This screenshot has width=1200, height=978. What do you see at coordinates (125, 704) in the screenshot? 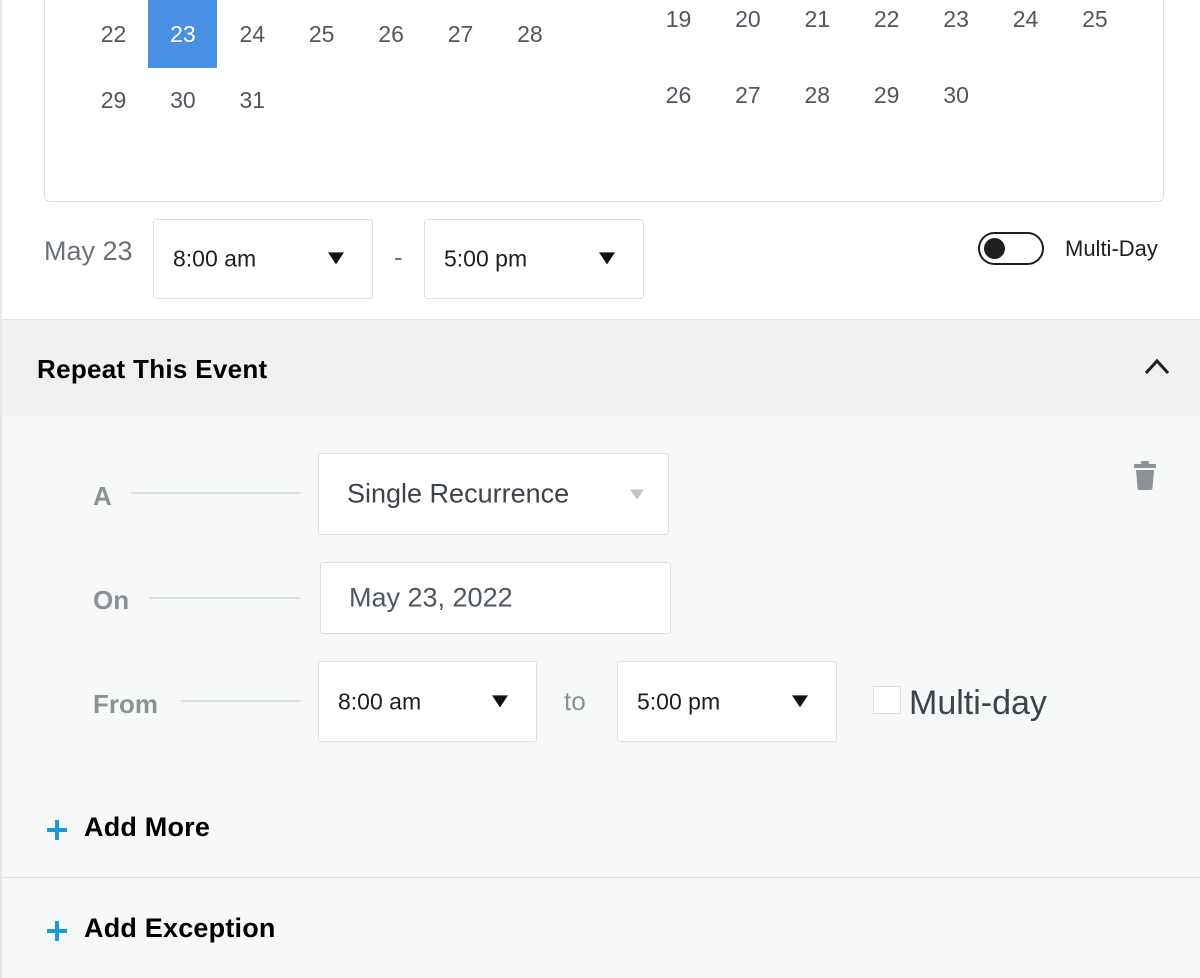
I see `recurrence-time-label: From` at bounding box center [125, 704].